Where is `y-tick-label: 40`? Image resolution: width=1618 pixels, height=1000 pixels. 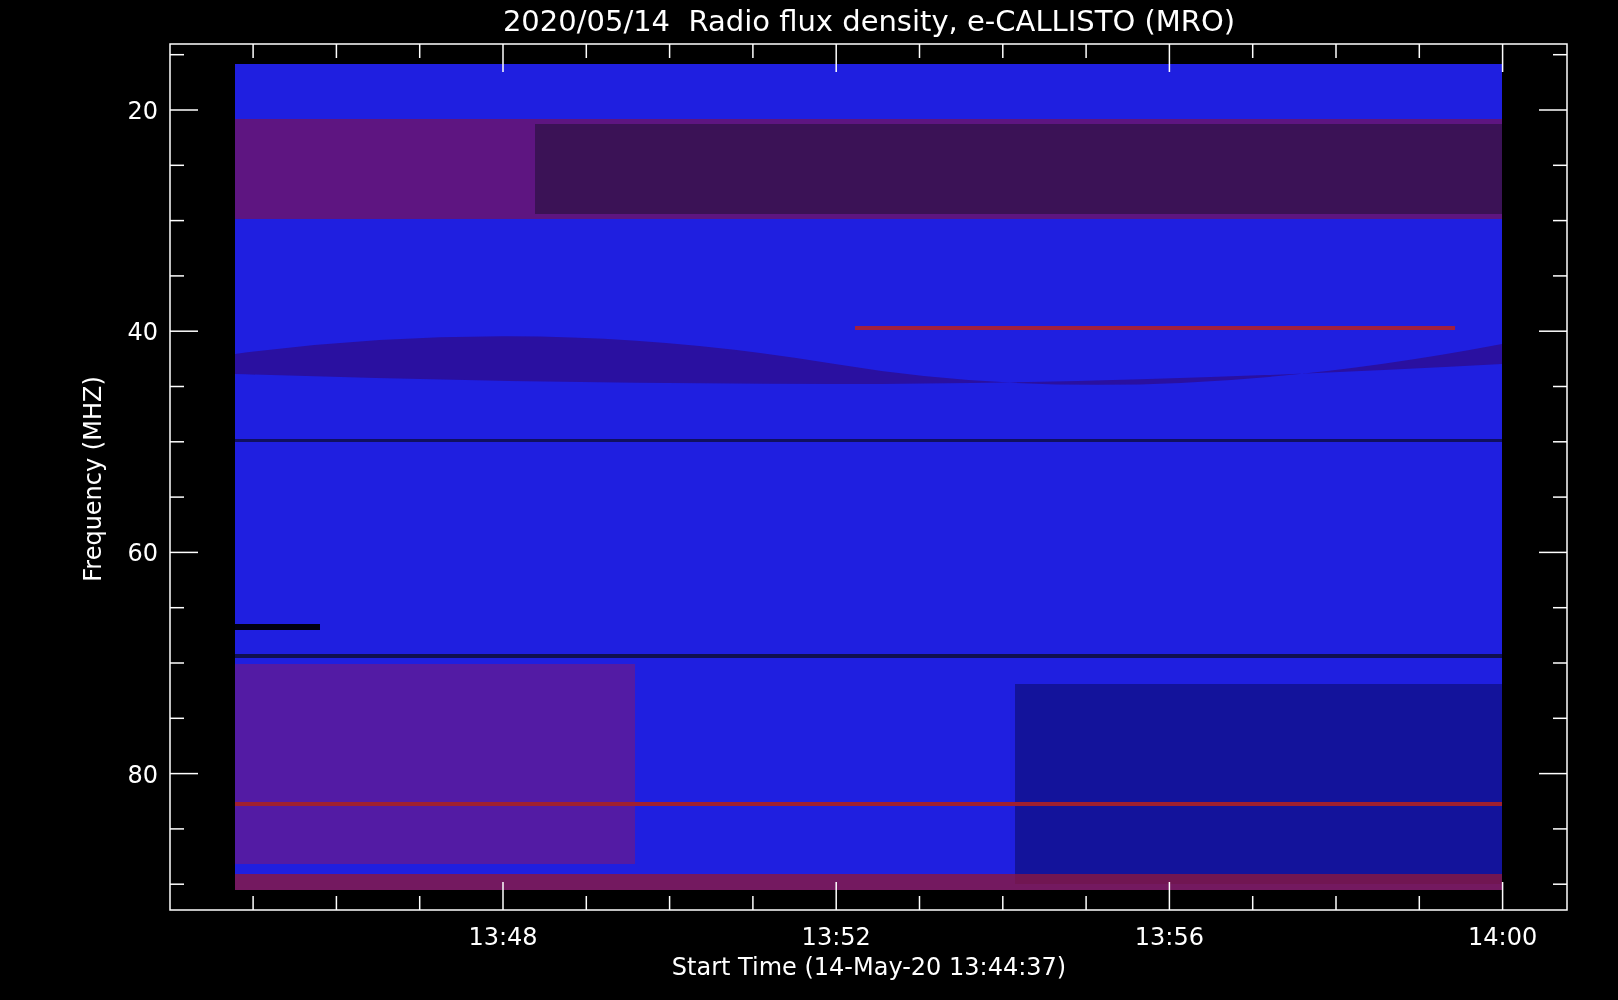 y-tick-label: 40 is located at coordinates (142, 332).